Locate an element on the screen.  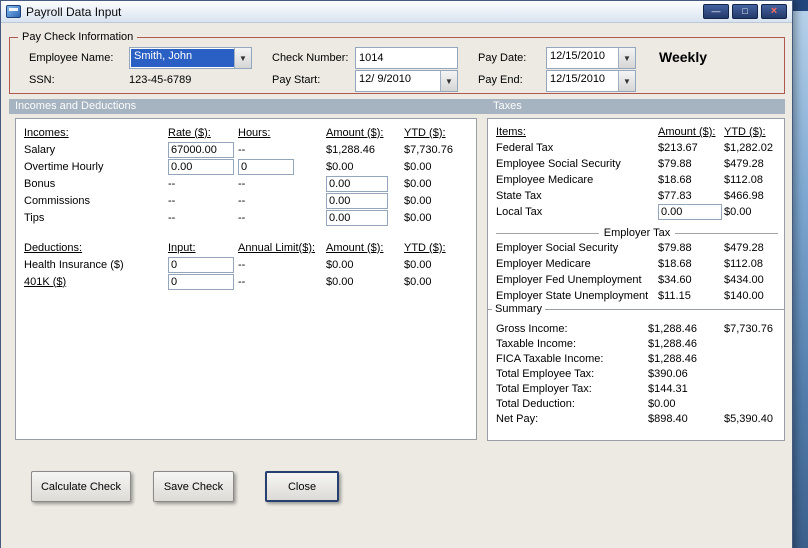
summary-ytd-value: $7,730.76 is located at coordinates (748, 328).